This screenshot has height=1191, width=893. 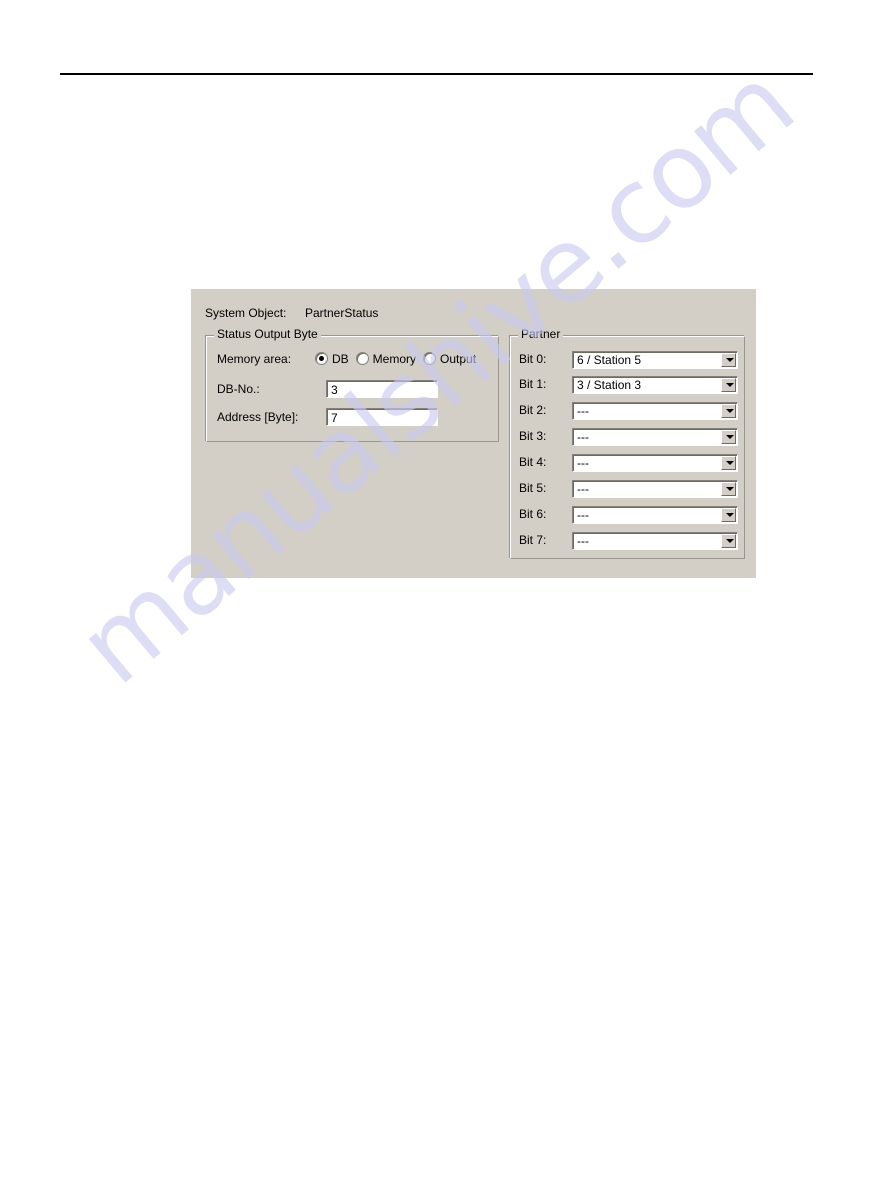 I want to click on partner-bit-row-3: Bit 3: ---, so click(x=628, y=436).